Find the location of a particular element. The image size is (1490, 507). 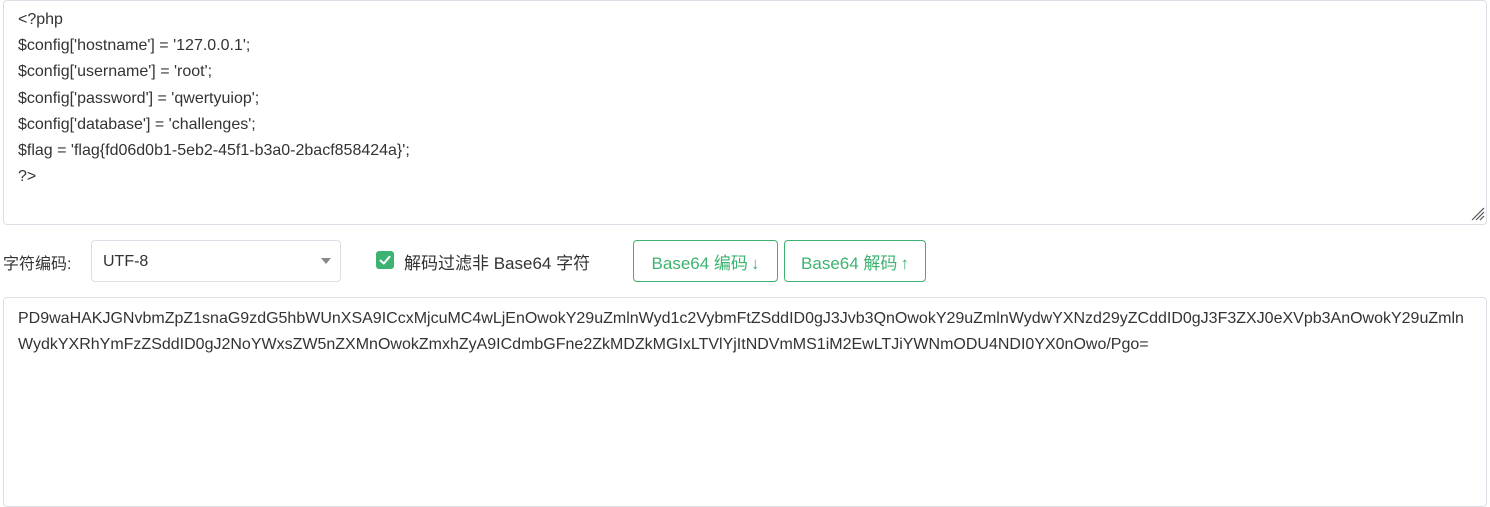

encoding-label: 字符编码: is located at coordinates (37, 264).